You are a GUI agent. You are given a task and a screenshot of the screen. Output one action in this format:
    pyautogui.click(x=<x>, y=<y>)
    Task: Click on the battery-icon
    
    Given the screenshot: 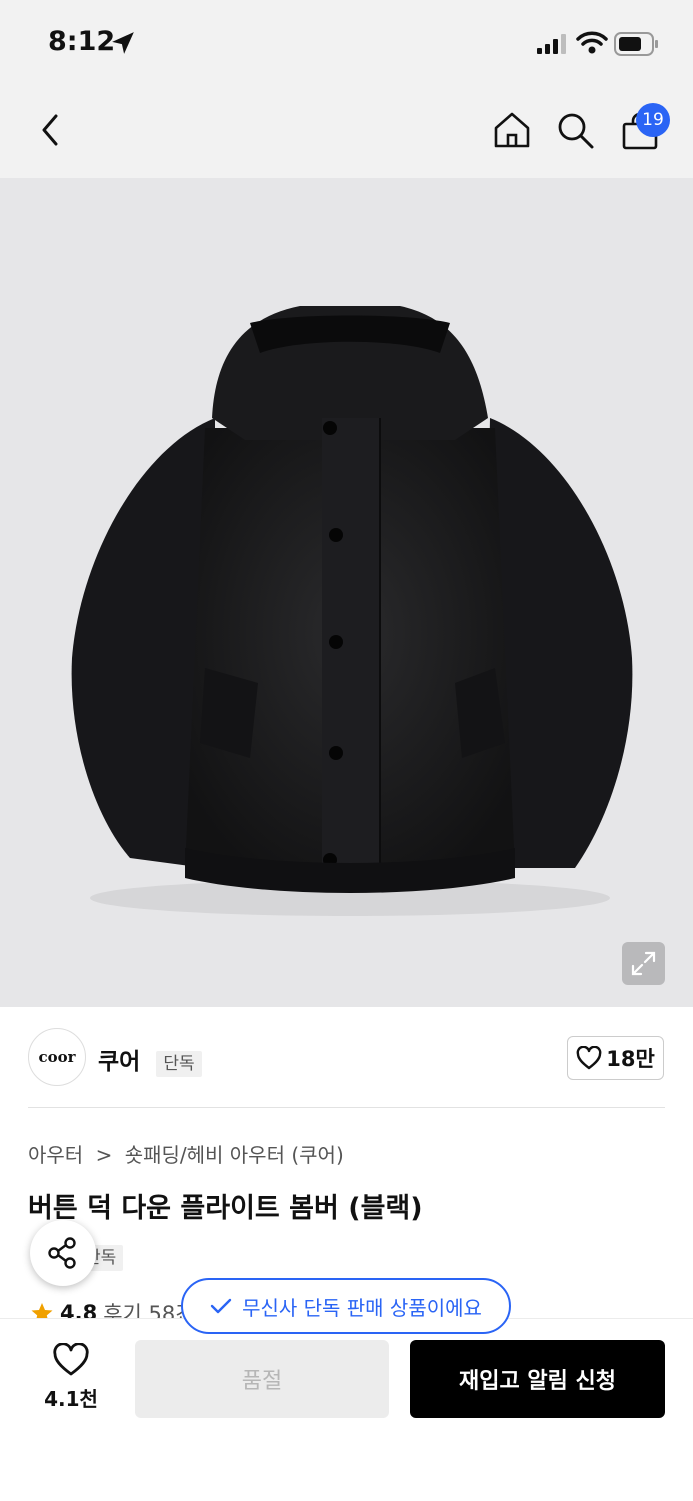 What is the action you would take?
    pyautogui.click(x=636, y=44)
    